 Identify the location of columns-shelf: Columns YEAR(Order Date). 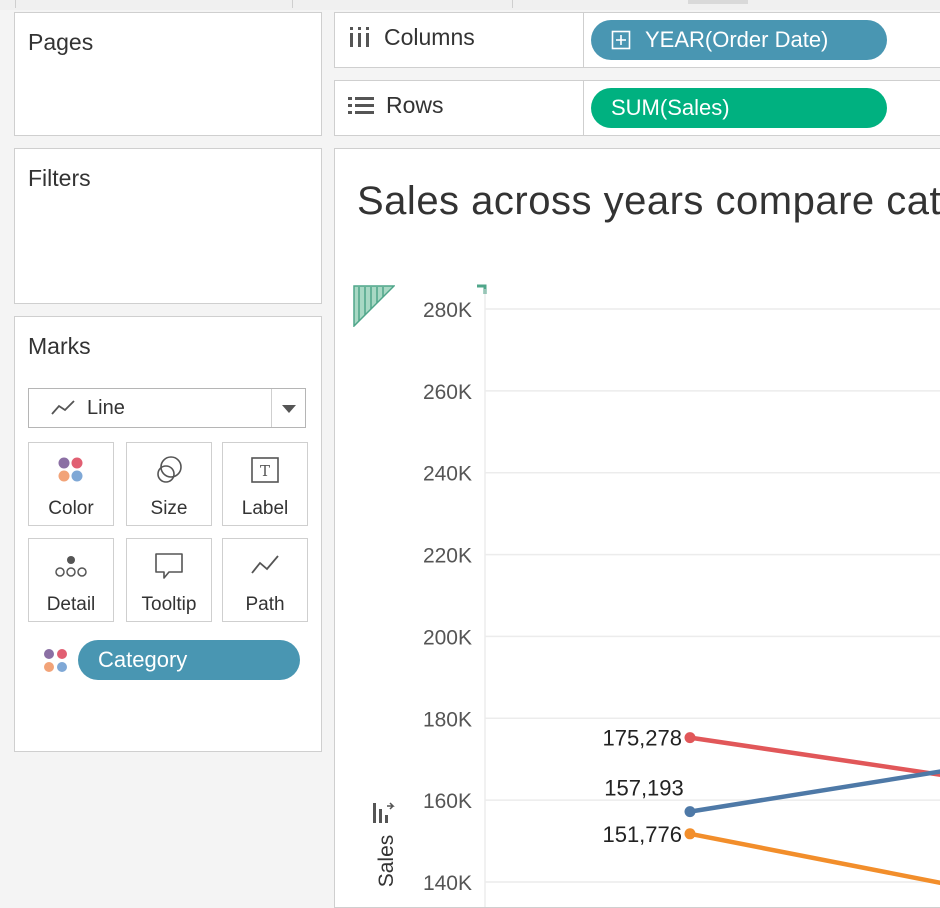
(637, 40).